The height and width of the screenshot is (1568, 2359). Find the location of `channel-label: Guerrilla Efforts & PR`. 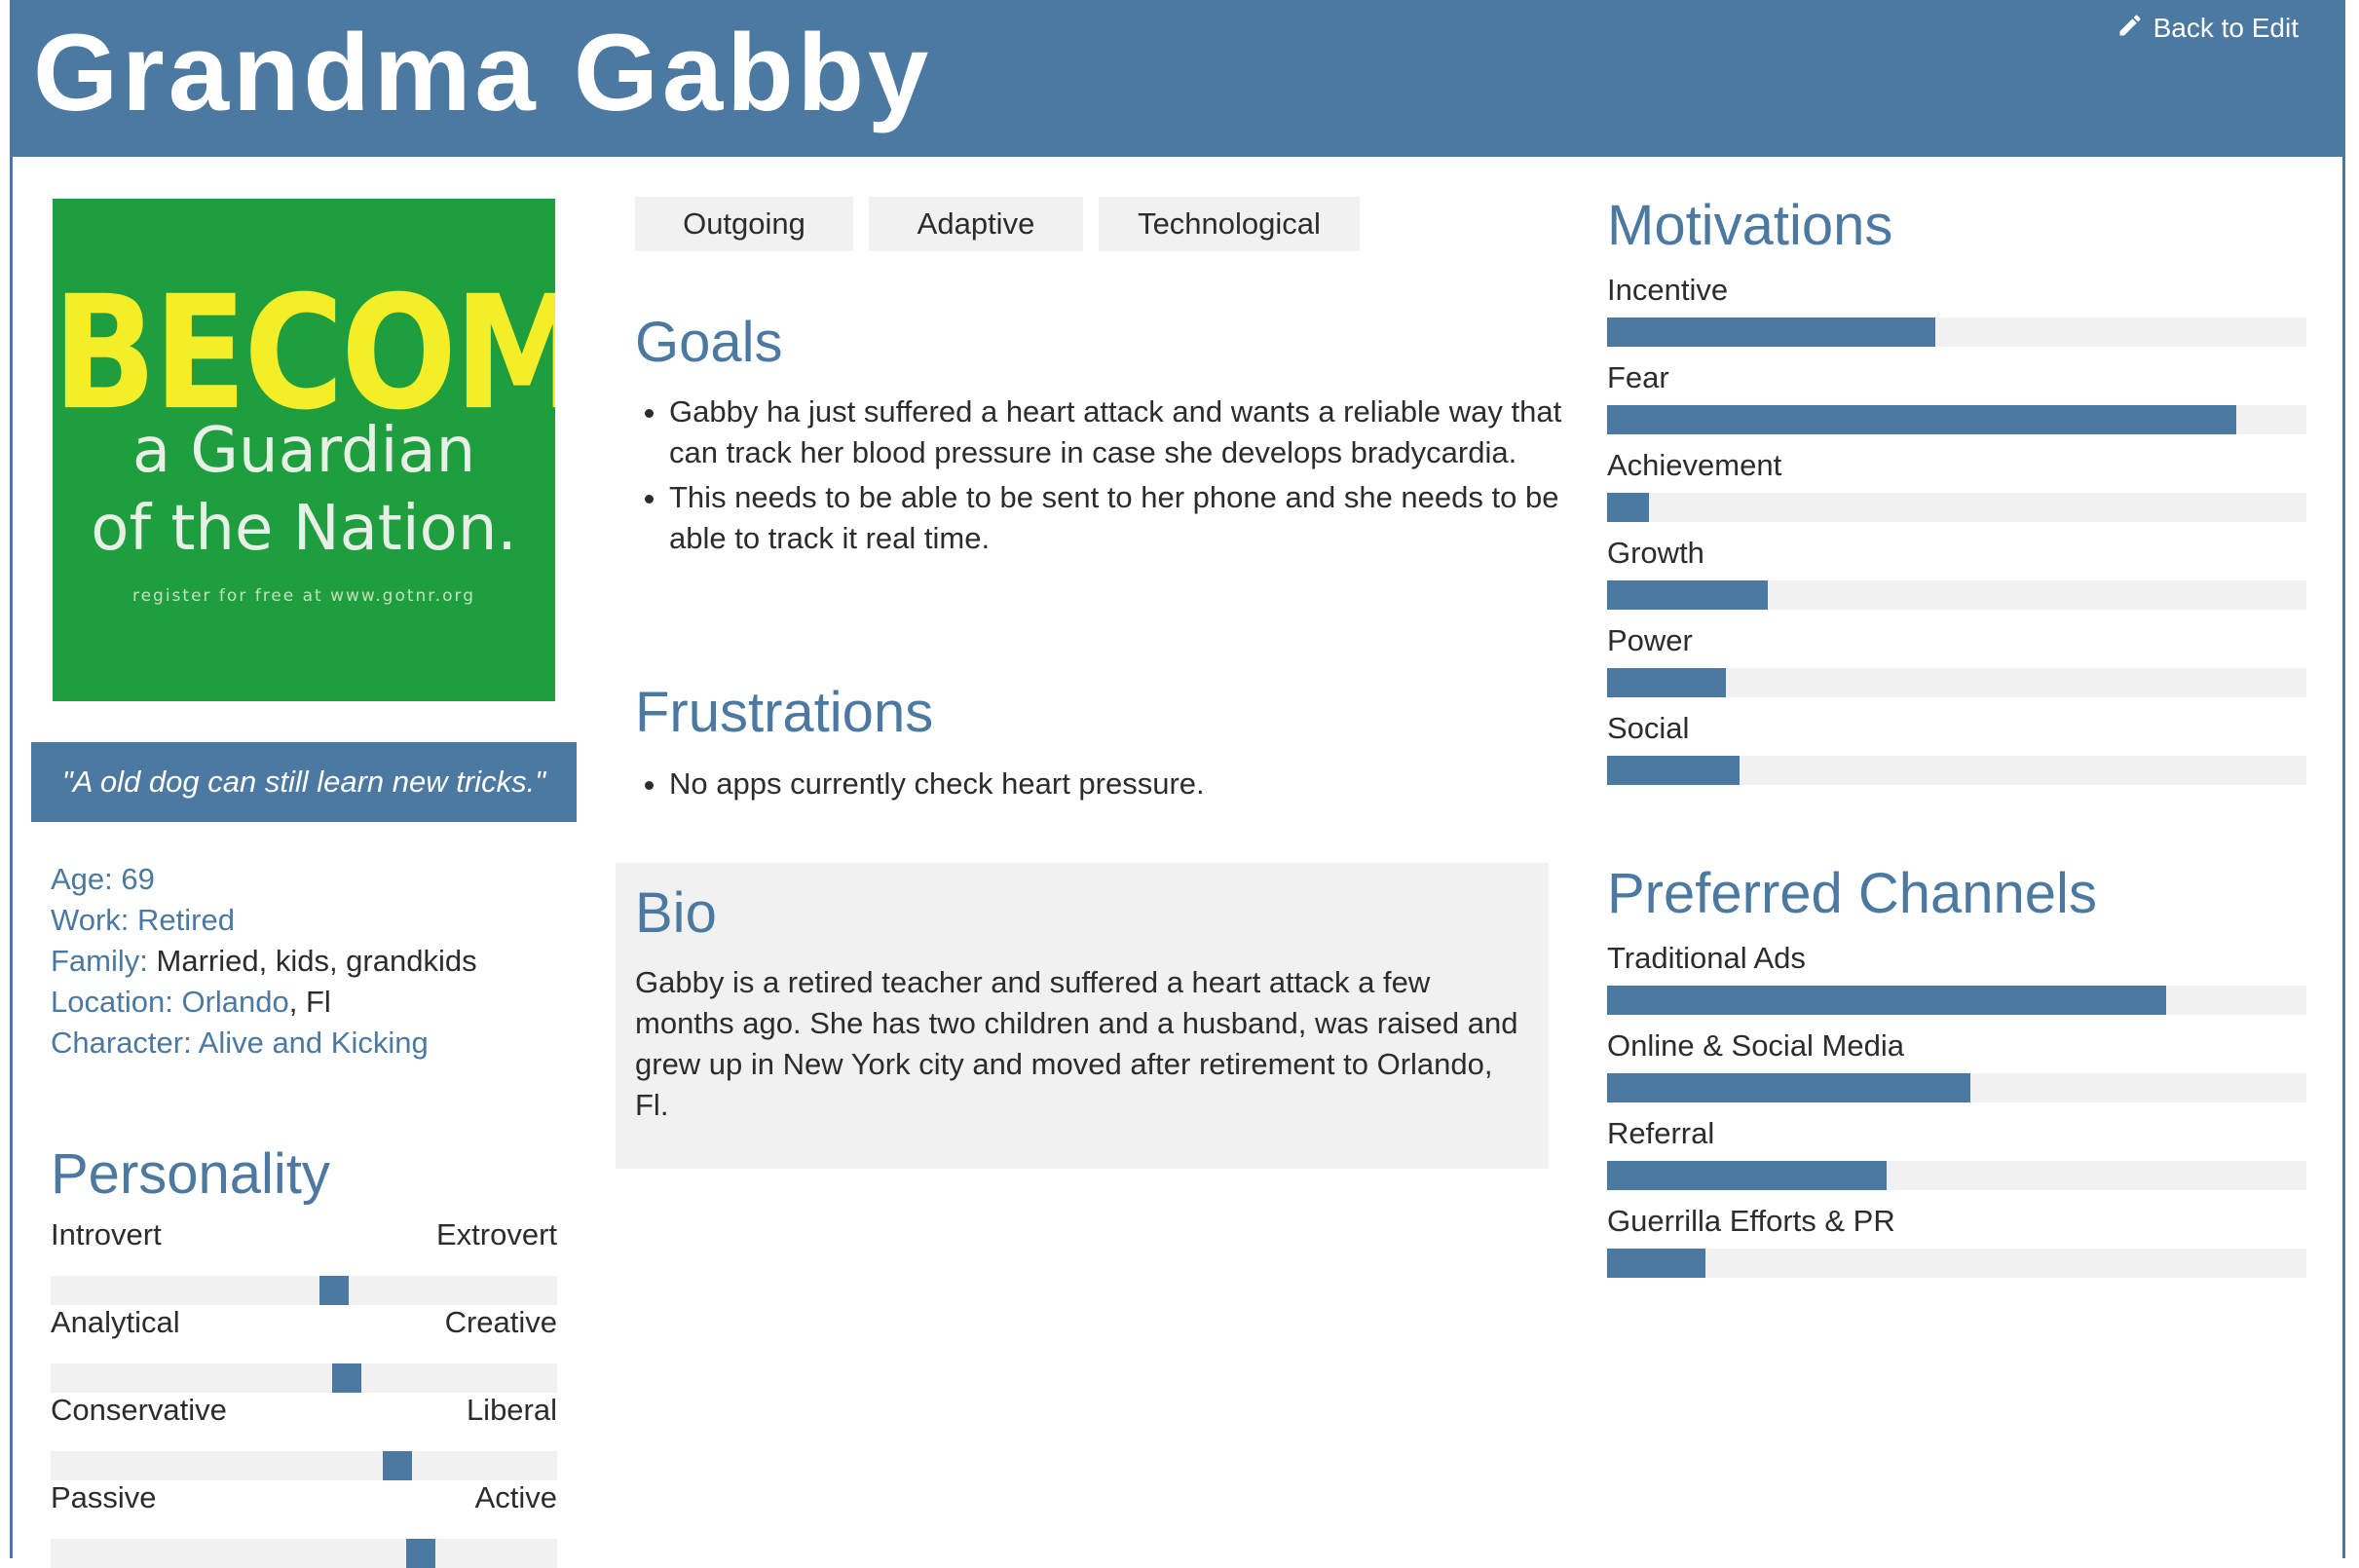

channel-label: Guerrilla Efforts & PR is located at coordinates (1751, 1221).